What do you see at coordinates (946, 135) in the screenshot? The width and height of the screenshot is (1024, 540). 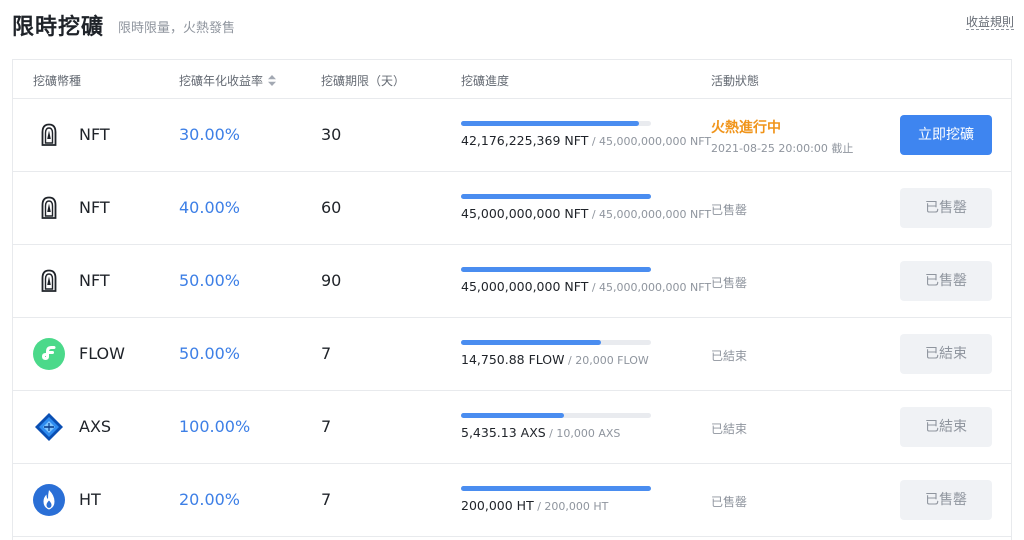 I see `mine-now-button: 立即挖礦` at bounding box center [946, 135].